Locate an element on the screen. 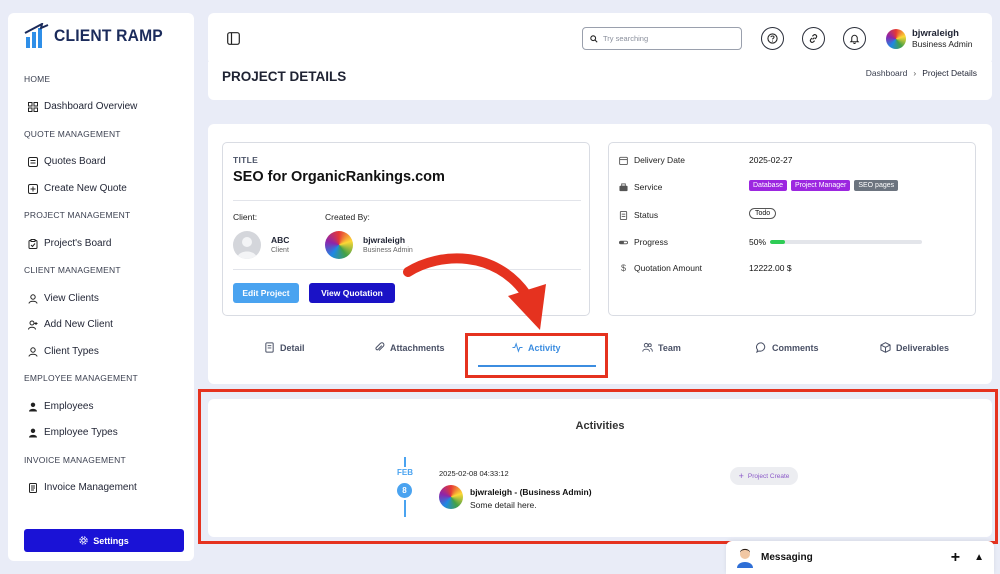 The image size is (1000, 574). delivery-date-label: Delivery Date is located at coordinates (660, 160).